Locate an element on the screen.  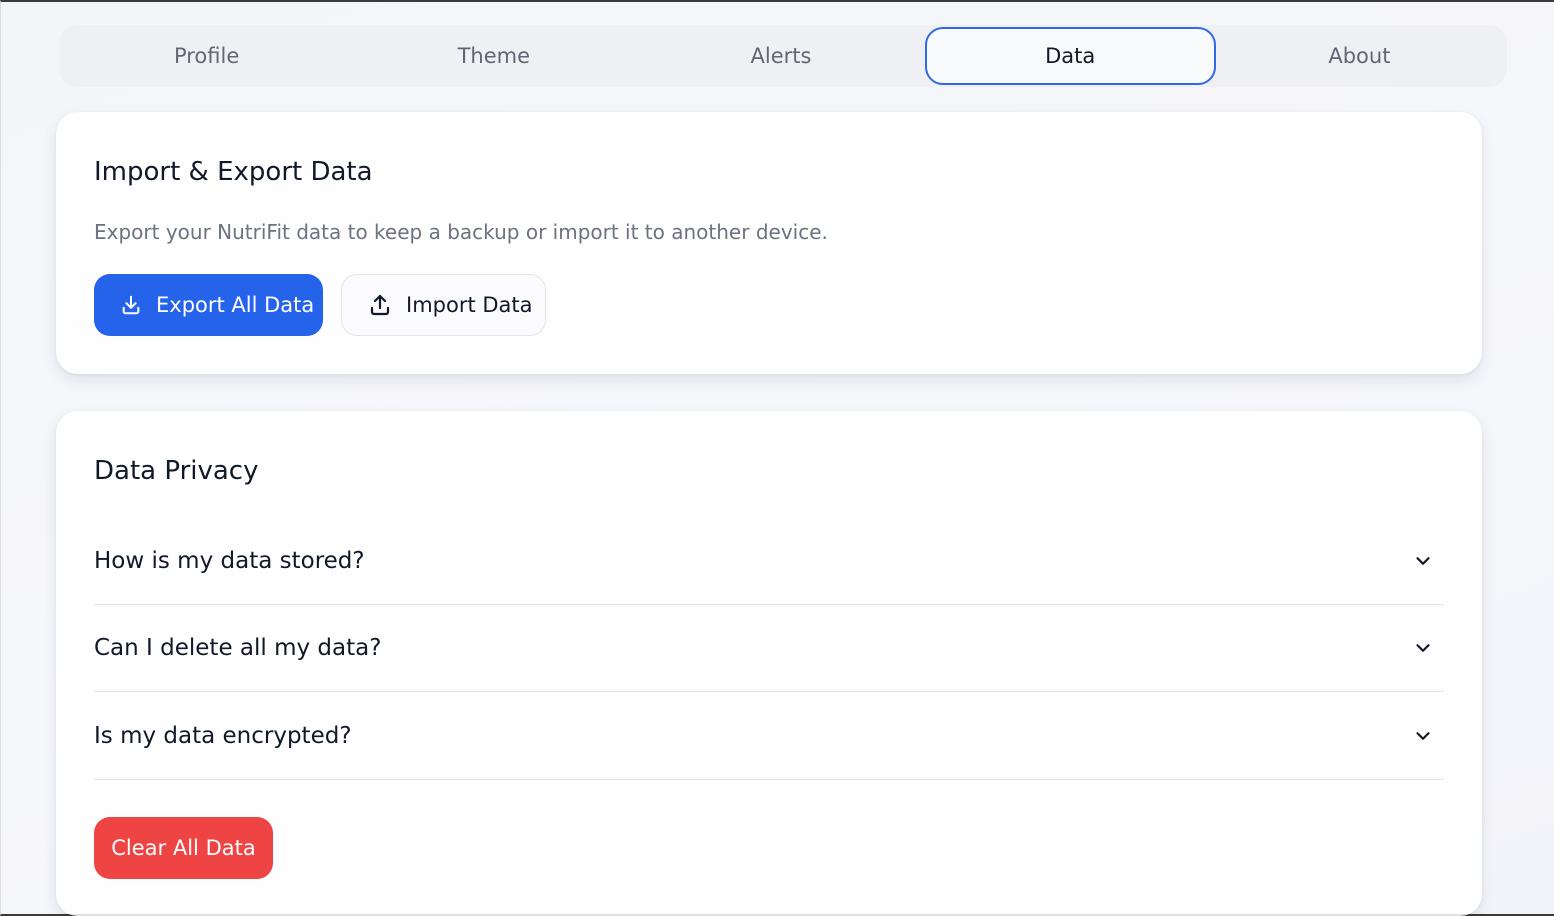
faq-item-delete-data: Can I delete all my data? is located at coordinates (769, 648).